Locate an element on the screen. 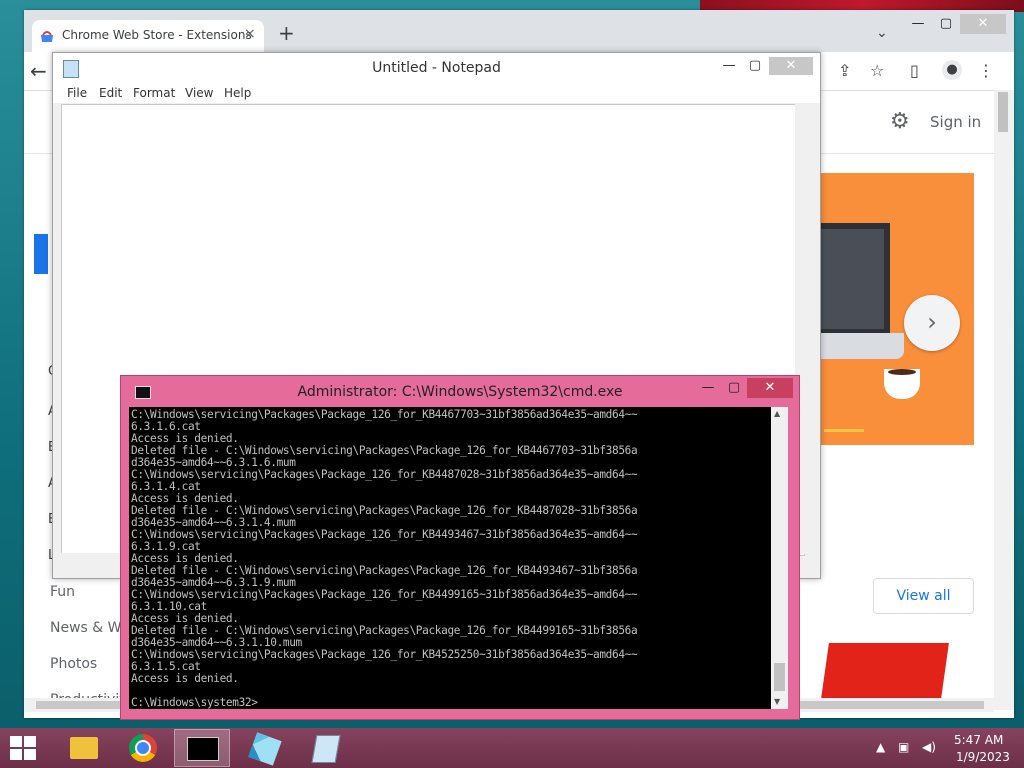 The image size is (1024, 768). gear-icon: ⚙ is located at coordinates (900, 121).